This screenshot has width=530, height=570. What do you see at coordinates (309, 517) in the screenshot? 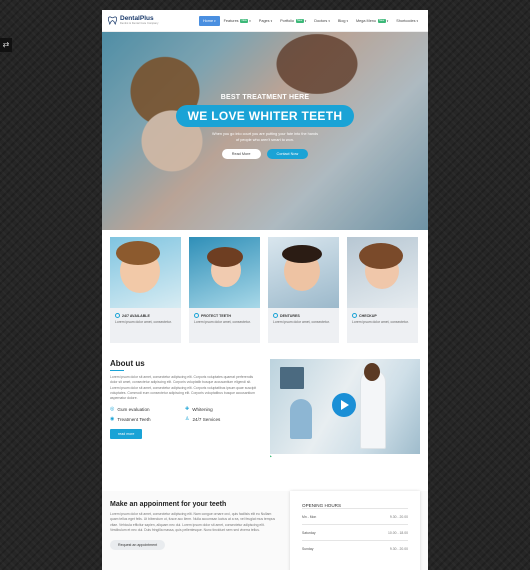
I see `hours-day: Mn - Mon` at bounding box center [309, 517].